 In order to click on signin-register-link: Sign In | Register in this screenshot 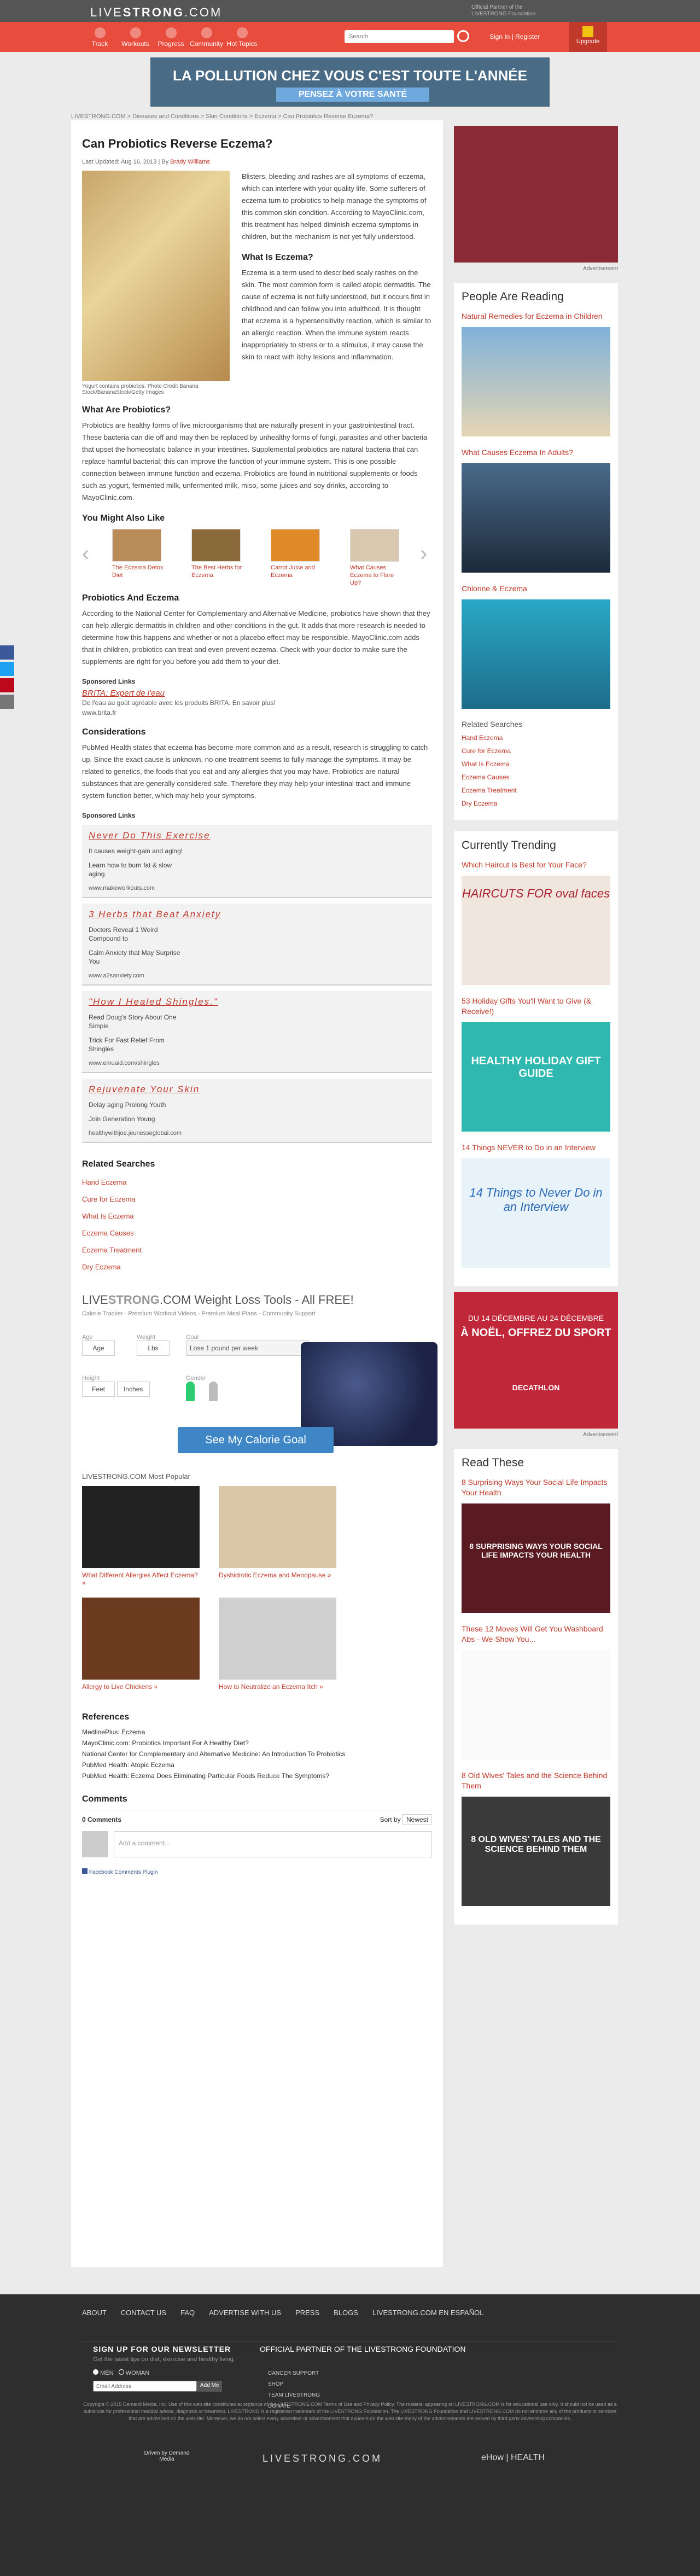, I will do `click(514, 36)`.